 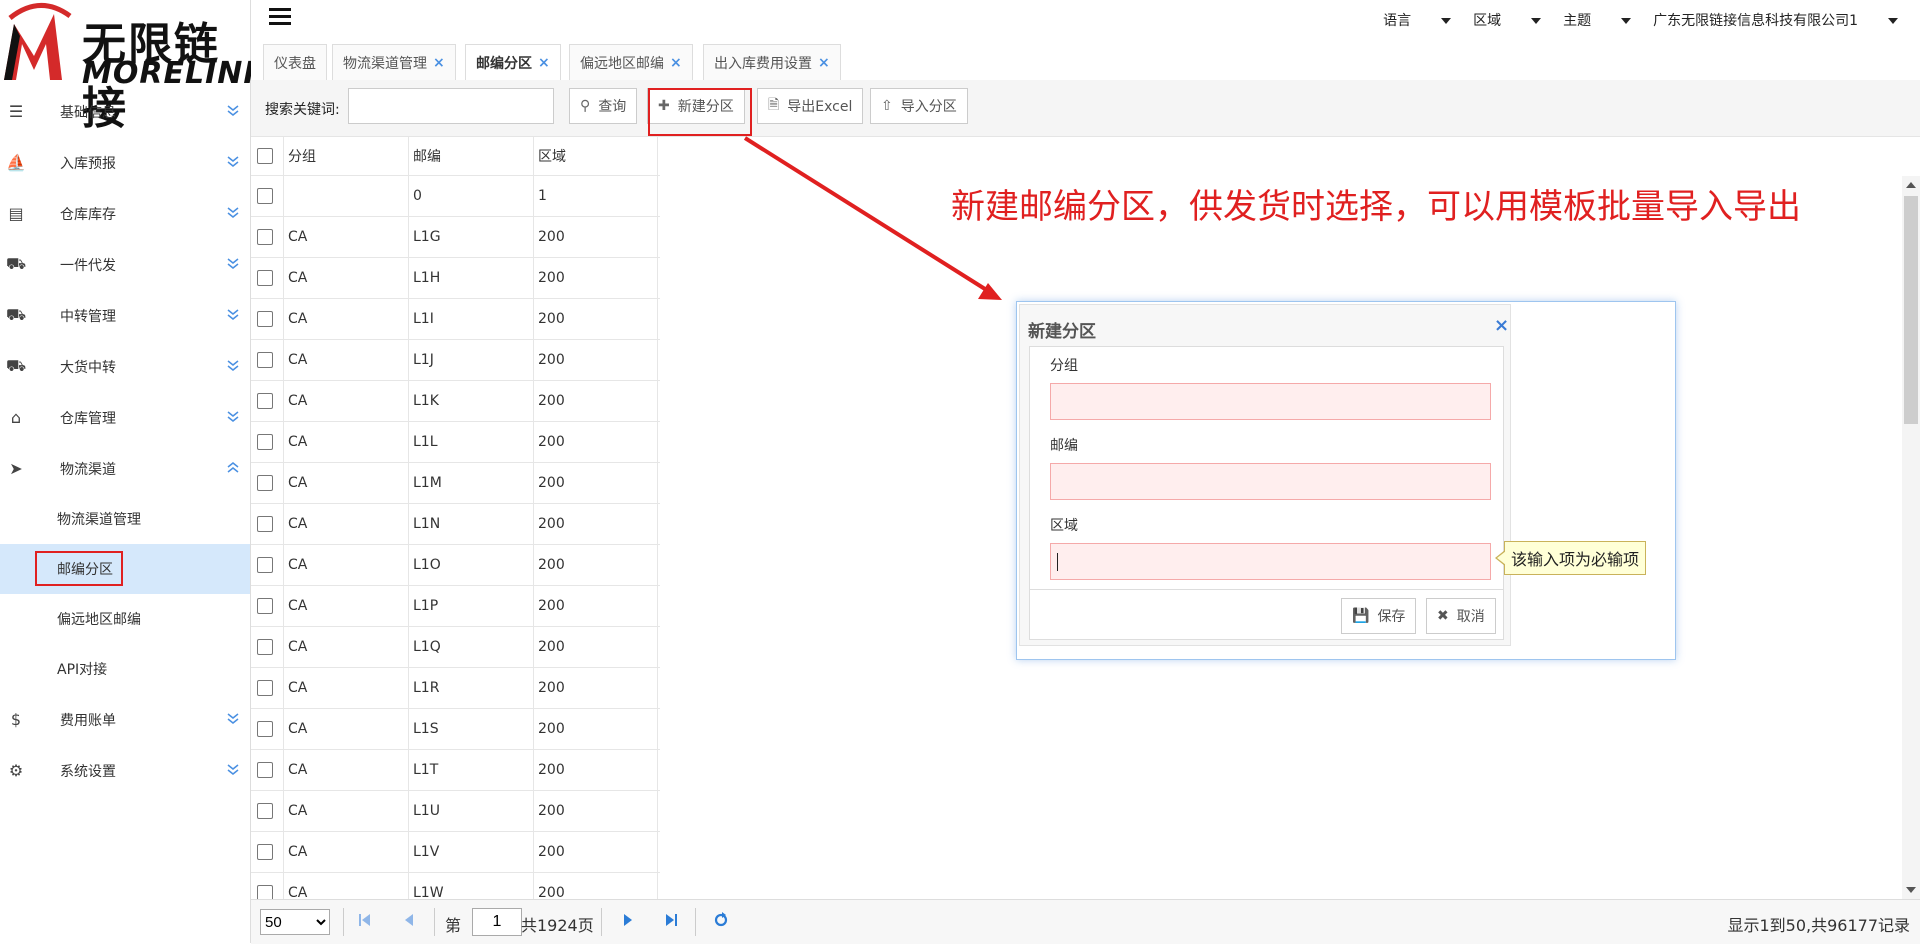 I want to click on scroll-up-icon, so click(x=1911, y=185).